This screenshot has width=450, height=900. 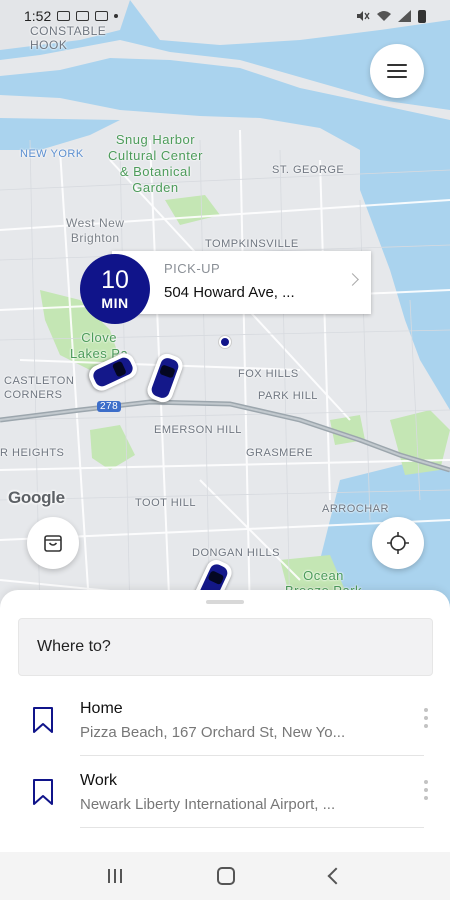 I want to click on map-label-emerson-hill: EMERSON HILL, so click(x=198, y=430).